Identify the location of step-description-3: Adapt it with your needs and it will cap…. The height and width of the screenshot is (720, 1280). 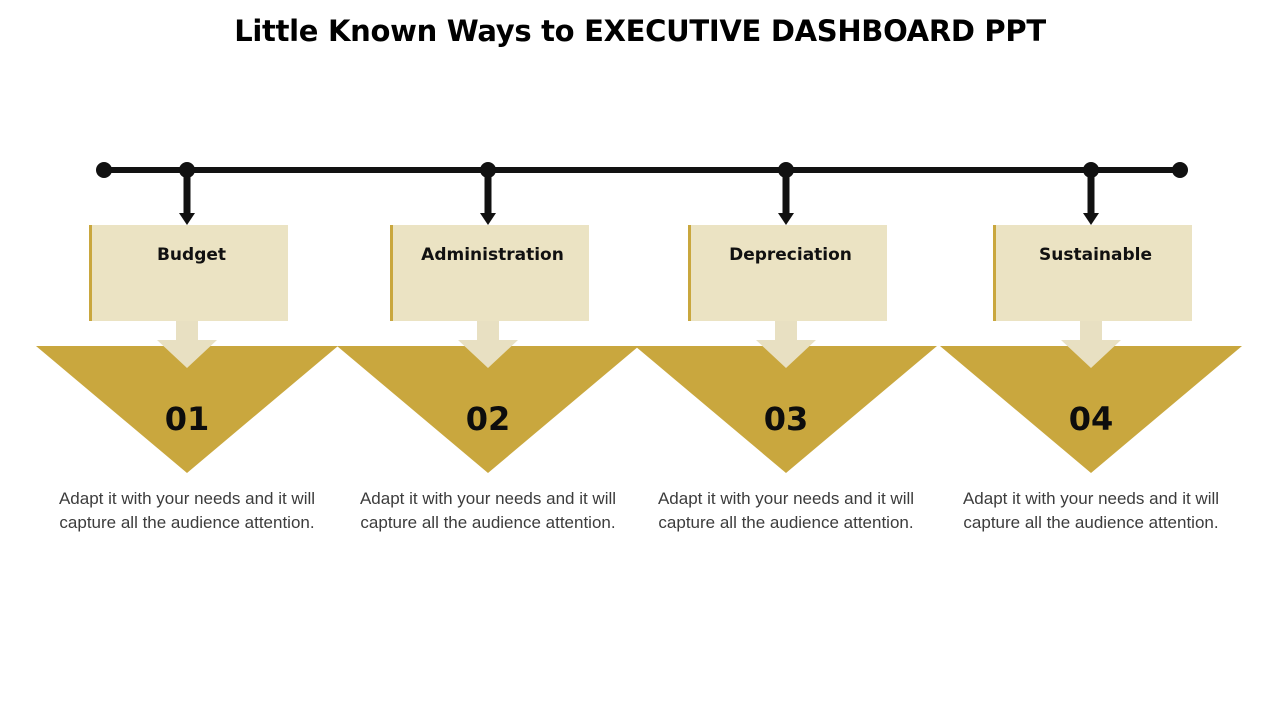
(786, 510).